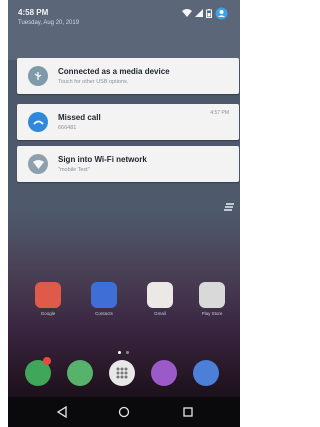 The width and height of the screenshot is (320, 427). I want to click on back-icon, so click(62, 414).